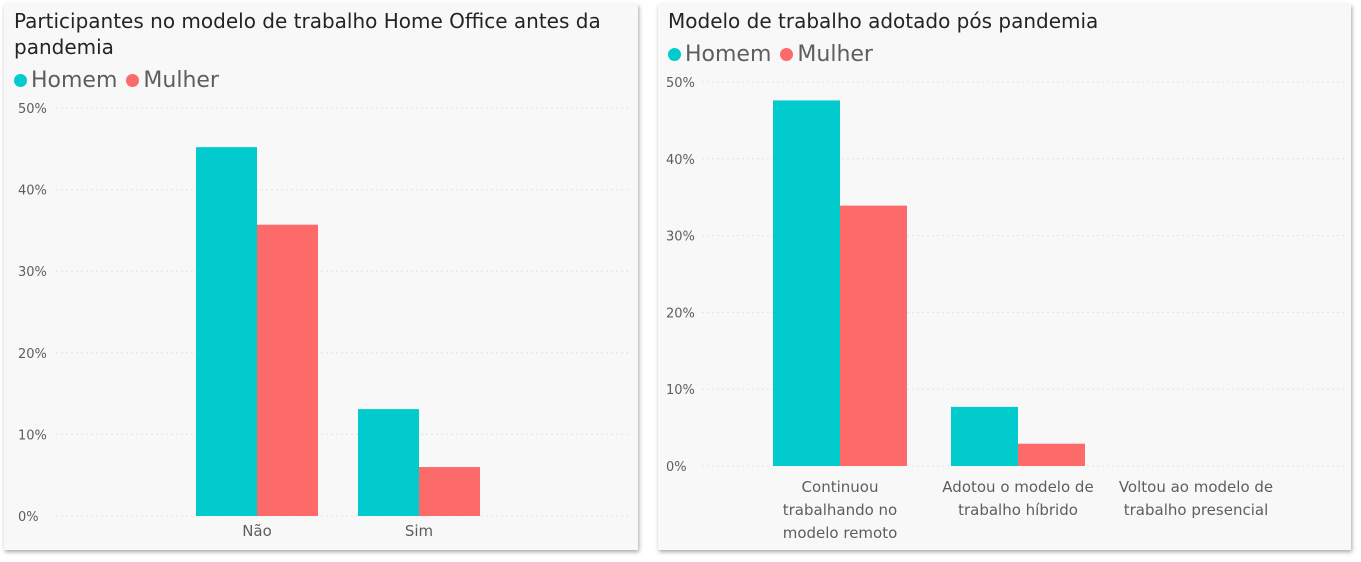 Image resolution: width=1361 pixels, height=562 pixels. What do you see at coordinates (840, 510) in the screenshot?
I see `x-category-label: Continuou trabalhando no modelo remoto` at bounding box center [840, 510].